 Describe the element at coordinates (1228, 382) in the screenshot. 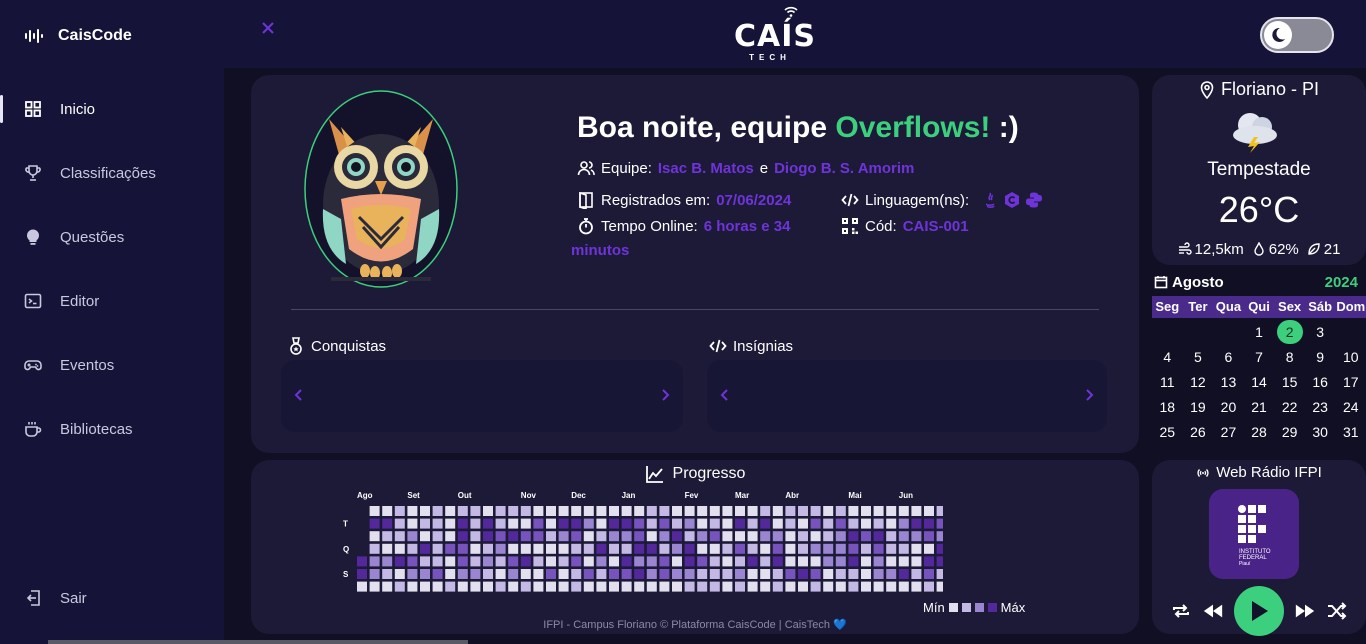

I see `calendar-day: 13` at that location.